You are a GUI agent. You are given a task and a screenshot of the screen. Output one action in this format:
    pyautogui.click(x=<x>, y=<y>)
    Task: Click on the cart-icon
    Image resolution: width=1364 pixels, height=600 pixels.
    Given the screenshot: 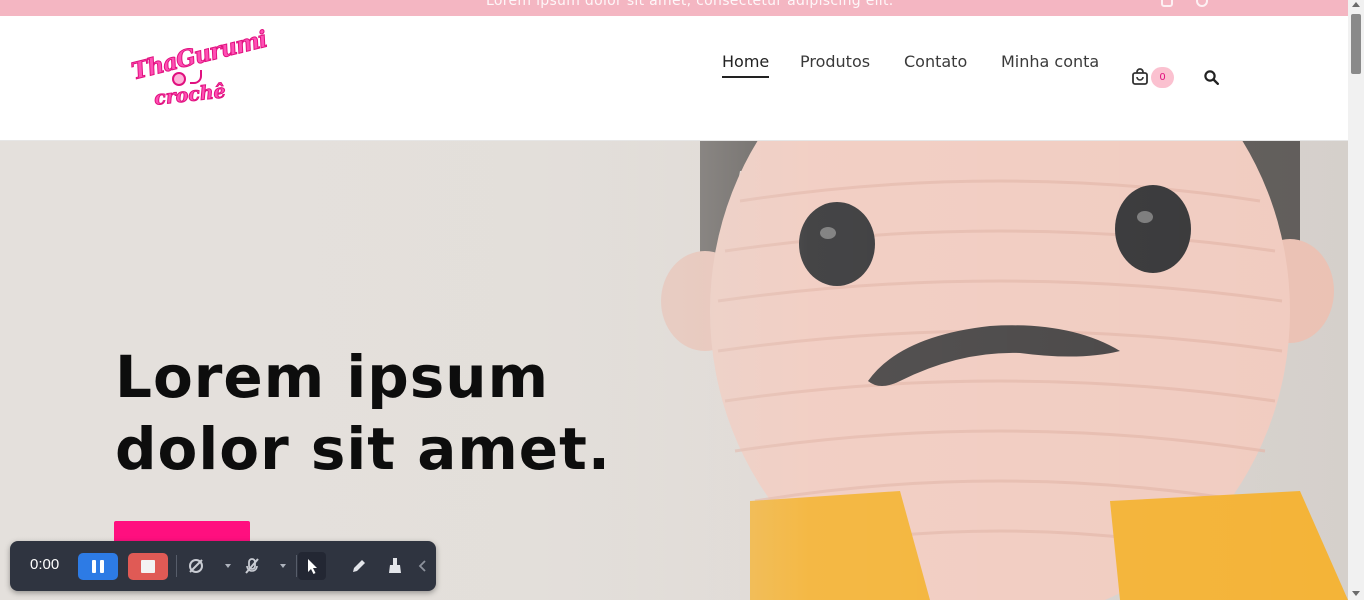 What is the action you would take?
    pyautogui.click(x=1140, y=77)
    